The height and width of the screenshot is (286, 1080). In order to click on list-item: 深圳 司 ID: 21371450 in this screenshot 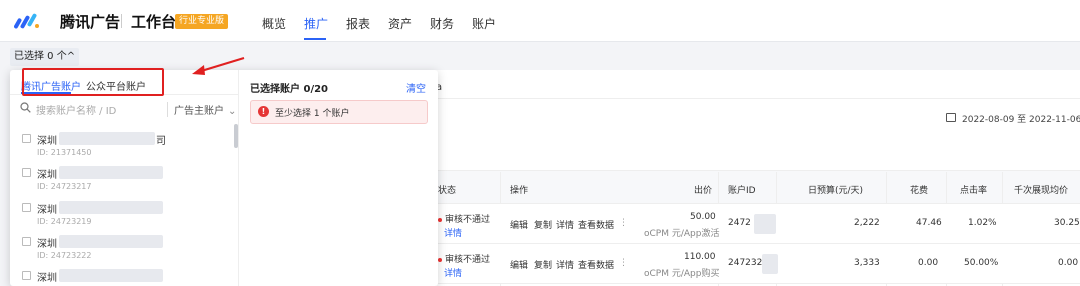, I will do `click(122, 149)`.